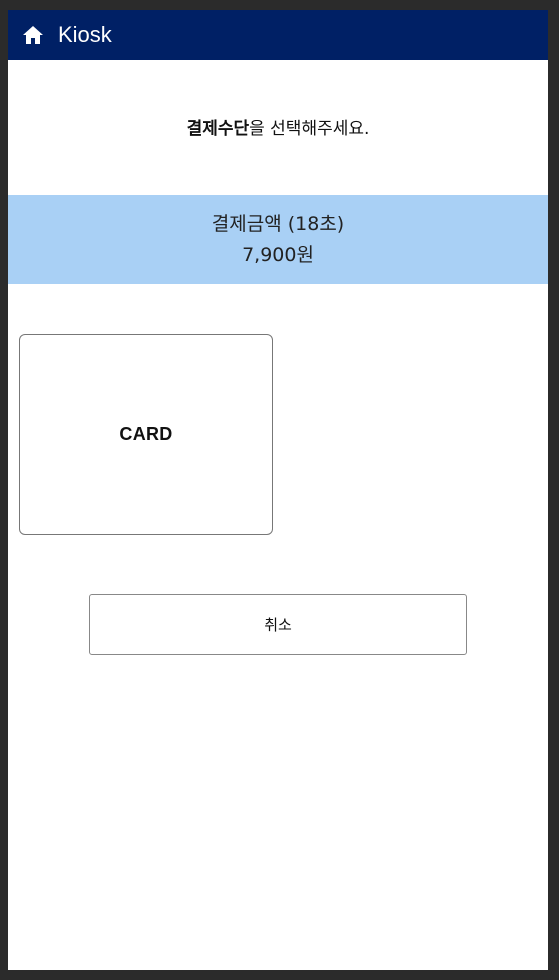 The height and width of the screenshot is (980, 559). What do you see at coordinates (218, 129) in the screenshot?
I see `instruction-emphasis: 결제수단` at bounding box center [218, 129].